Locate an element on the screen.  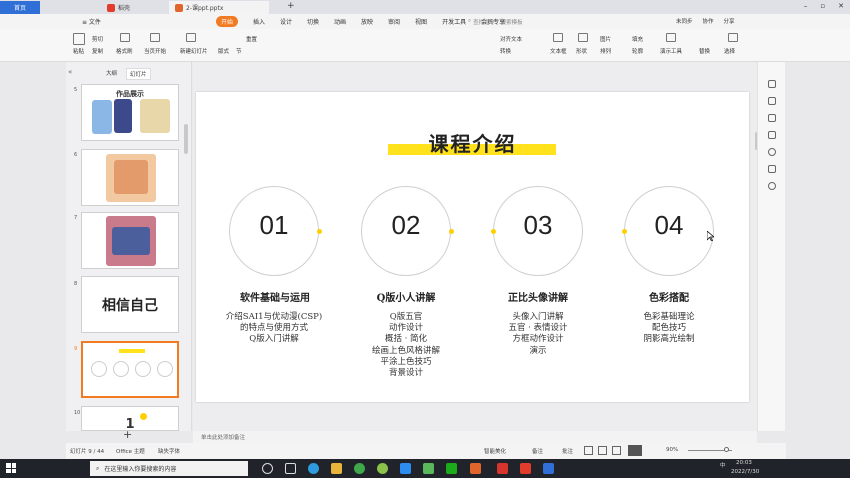
slide-thumbnail-8: 相信自己 is located at coordinates (130, 304).